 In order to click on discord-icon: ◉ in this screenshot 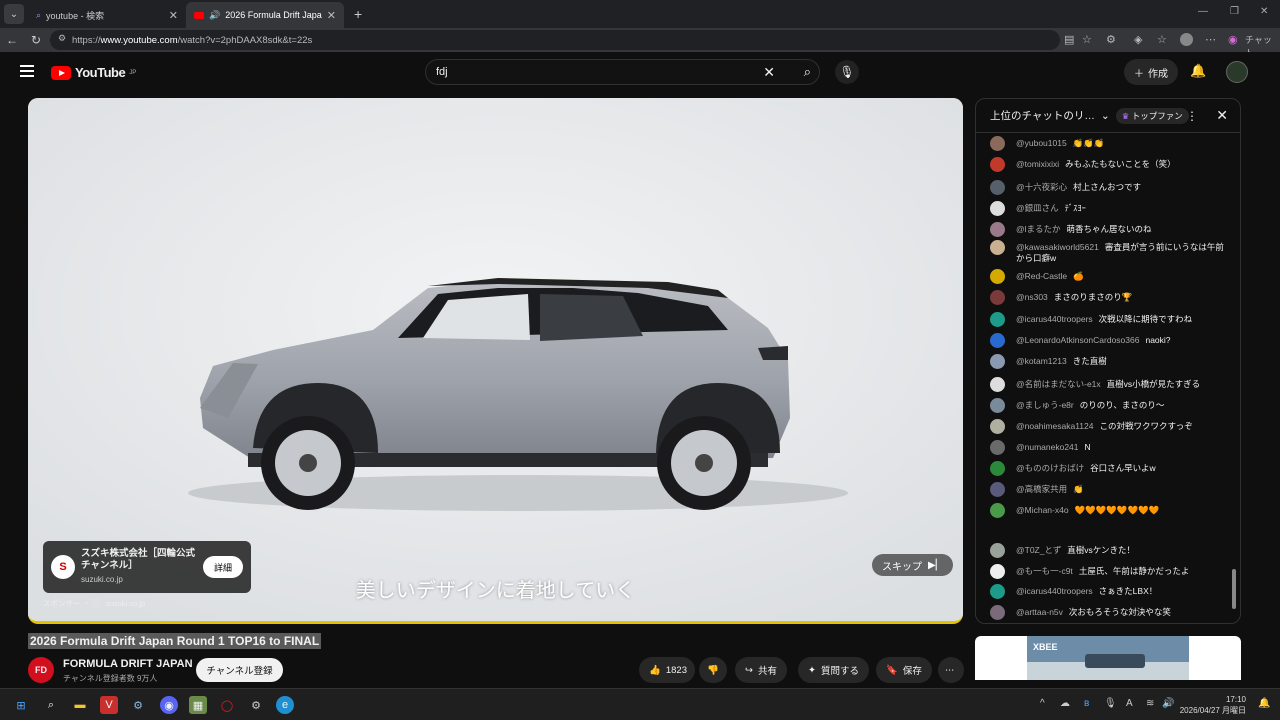, I will do `click(169, 705)`.